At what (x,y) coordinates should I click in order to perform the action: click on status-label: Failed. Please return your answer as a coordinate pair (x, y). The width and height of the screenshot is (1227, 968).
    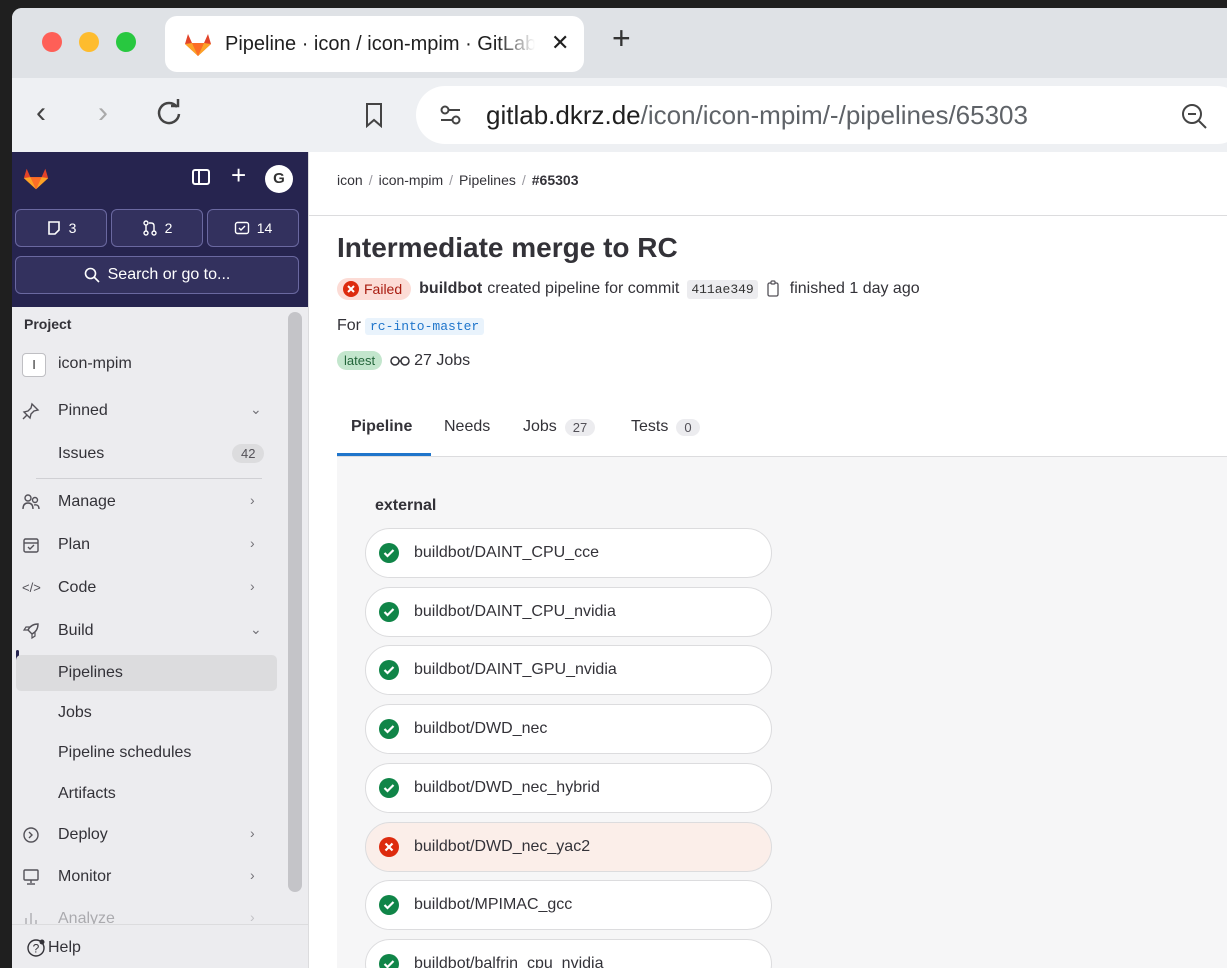
    Looking at the image, I should click on (383, 289).